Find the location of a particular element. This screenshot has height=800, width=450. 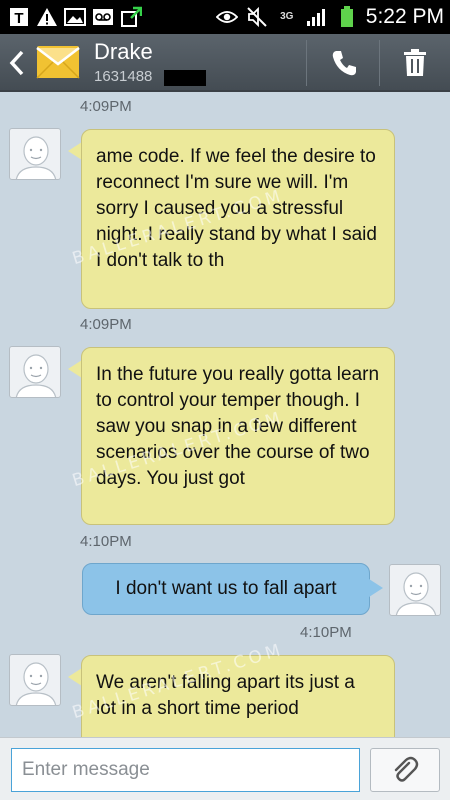

status-bar: T 3G 5:22 PM is located at coordinates (225, 17).